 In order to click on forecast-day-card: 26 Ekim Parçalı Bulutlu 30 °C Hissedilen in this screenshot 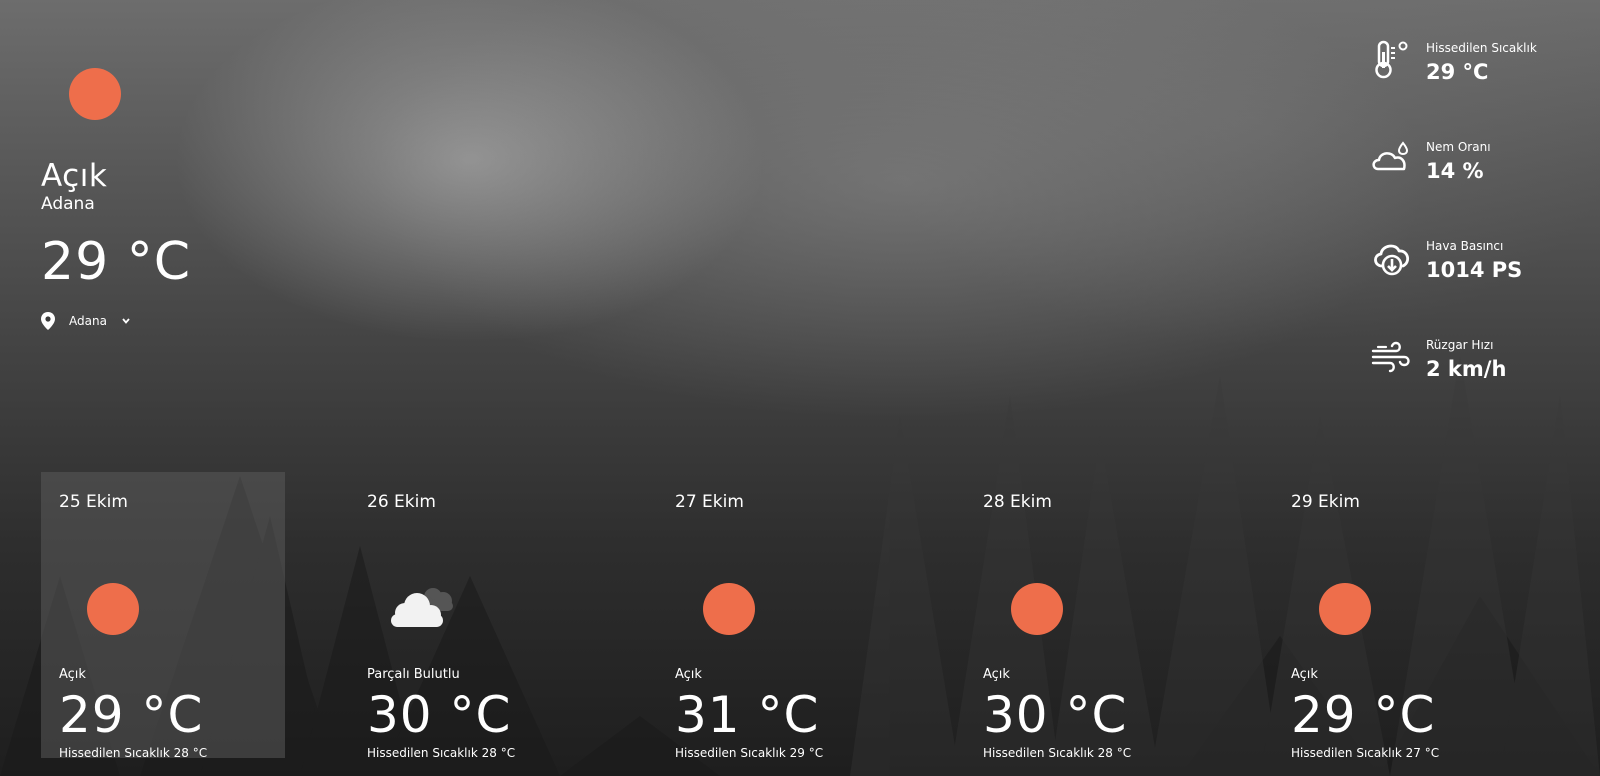, I will do `click(471, 616)`.